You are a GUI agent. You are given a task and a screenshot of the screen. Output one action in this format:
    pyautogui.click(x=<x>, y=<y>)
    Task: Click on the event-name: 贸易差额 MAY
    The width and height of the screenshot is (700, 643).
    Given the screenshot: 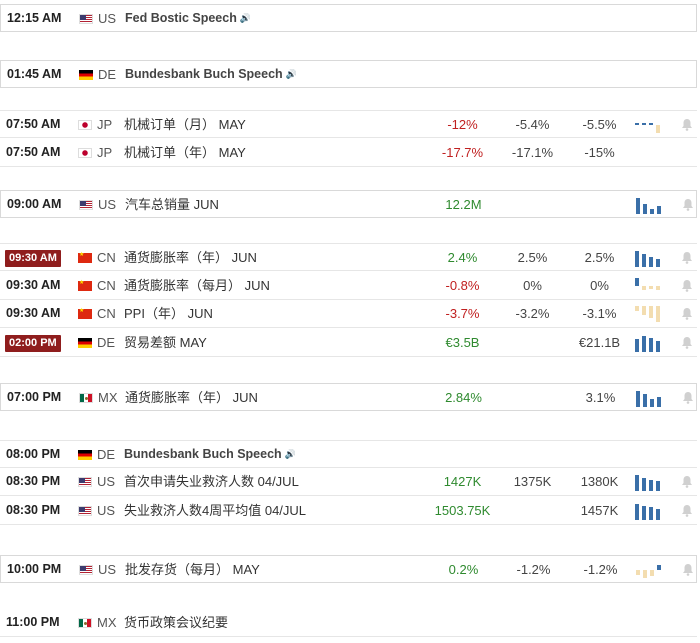 What is the action you would take?
    pyautogui.click(x=165, y=342)
    